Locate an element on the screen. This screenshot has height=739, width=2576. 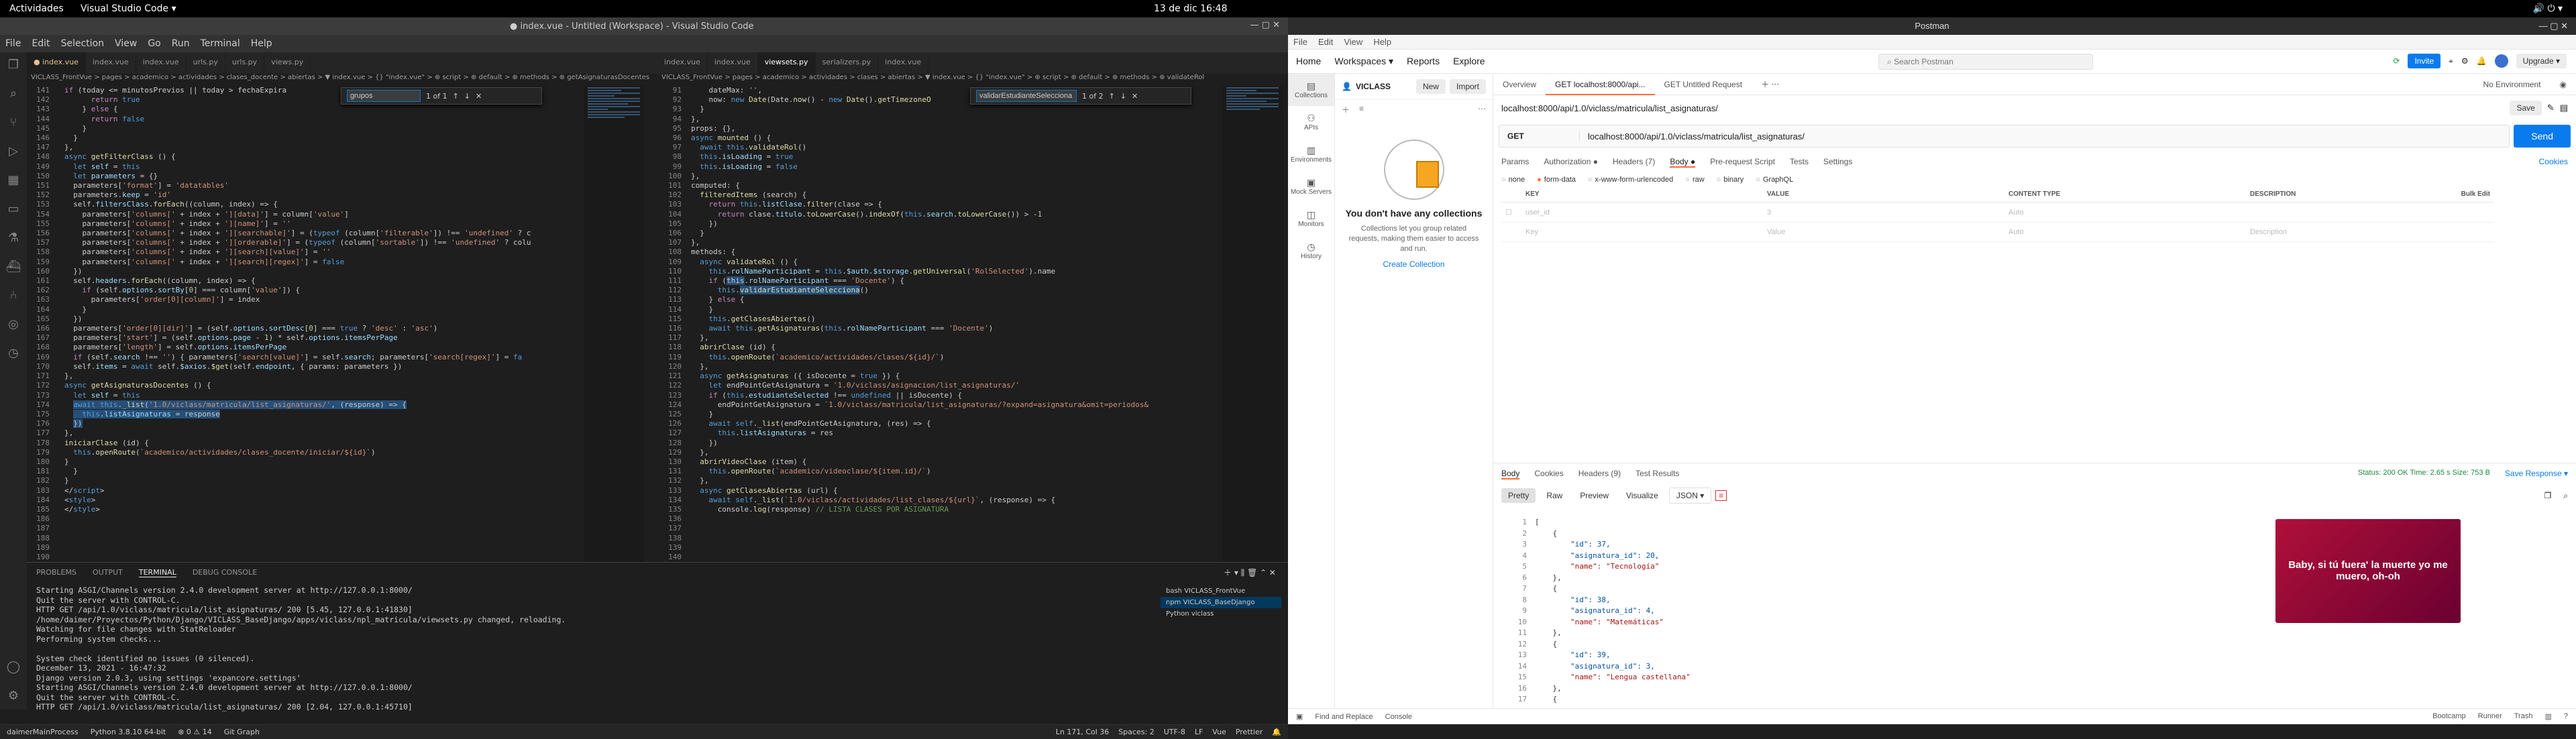
radio-urlencoded: x-www-form-urlencoded is located at coordinates (1631, 180).